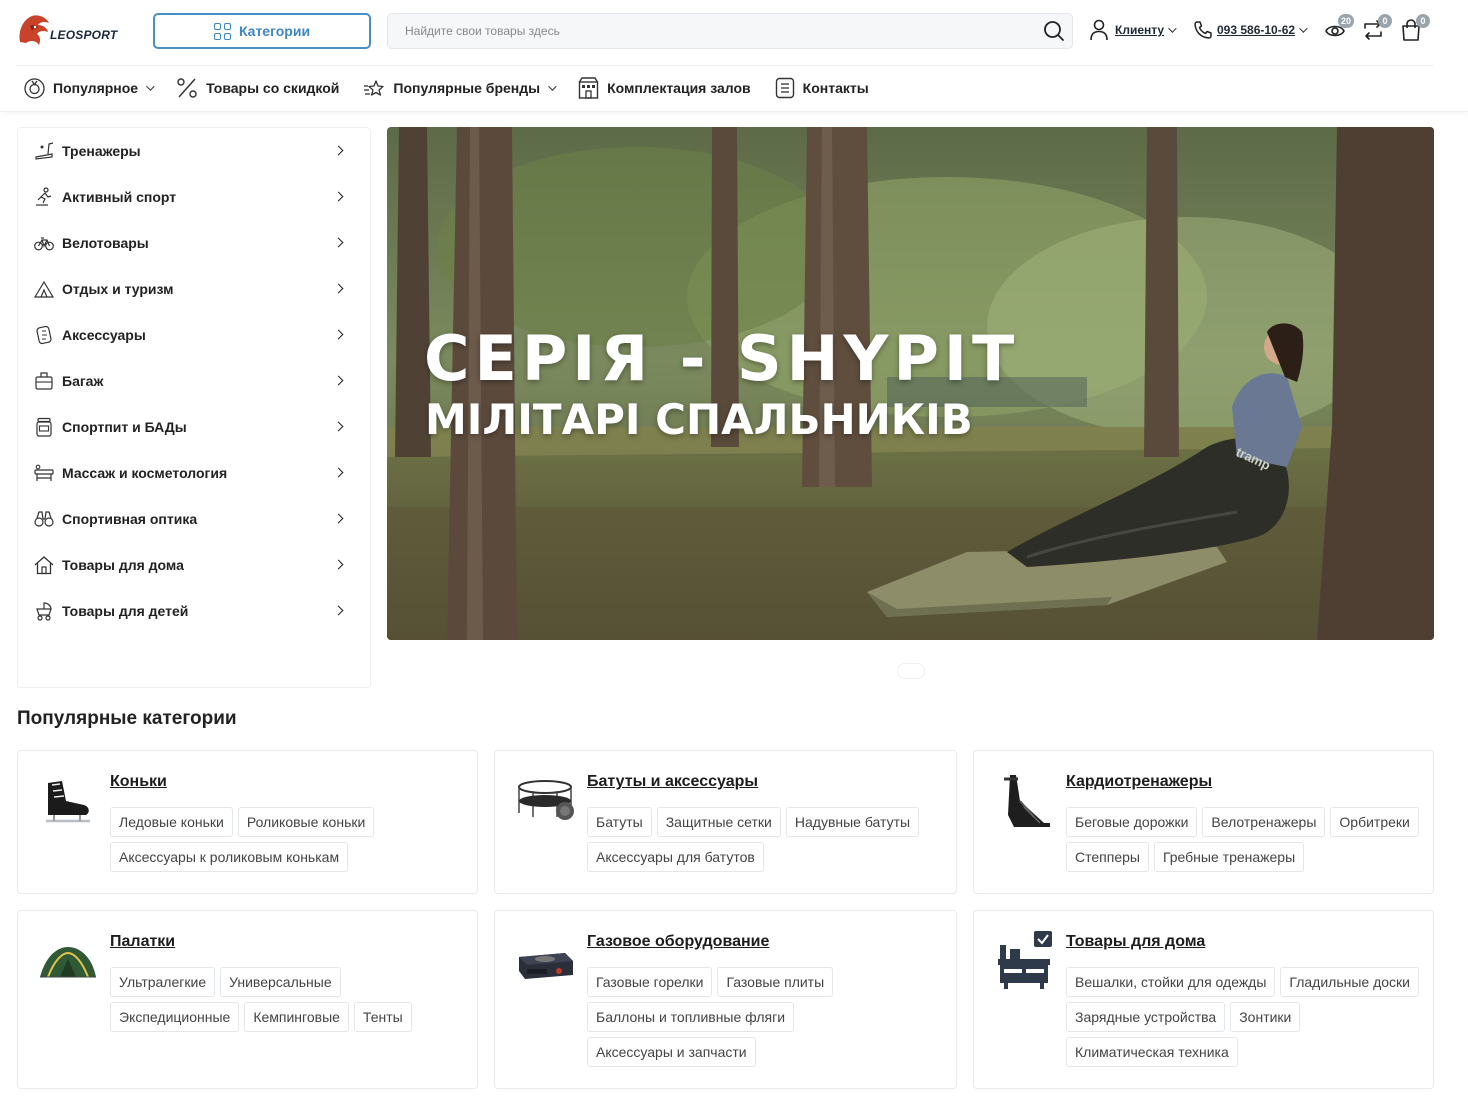  Describe the element at coordinates (44, 289) in the screenshot. I see `tent-icon` at that location.